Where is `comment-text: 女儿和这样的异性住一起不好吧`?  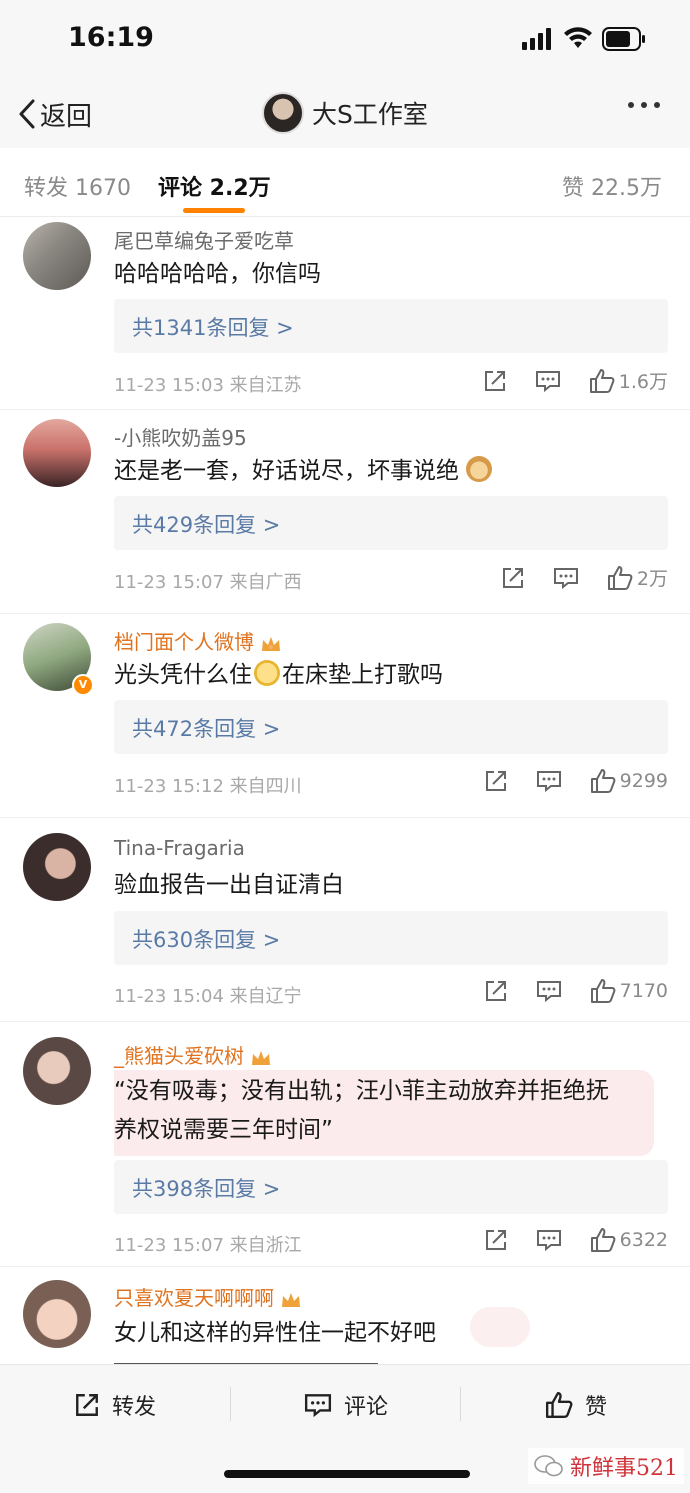
comment-text: 女儿和这样的异性住一起不好吧 is located at coordinates (275, 1333).